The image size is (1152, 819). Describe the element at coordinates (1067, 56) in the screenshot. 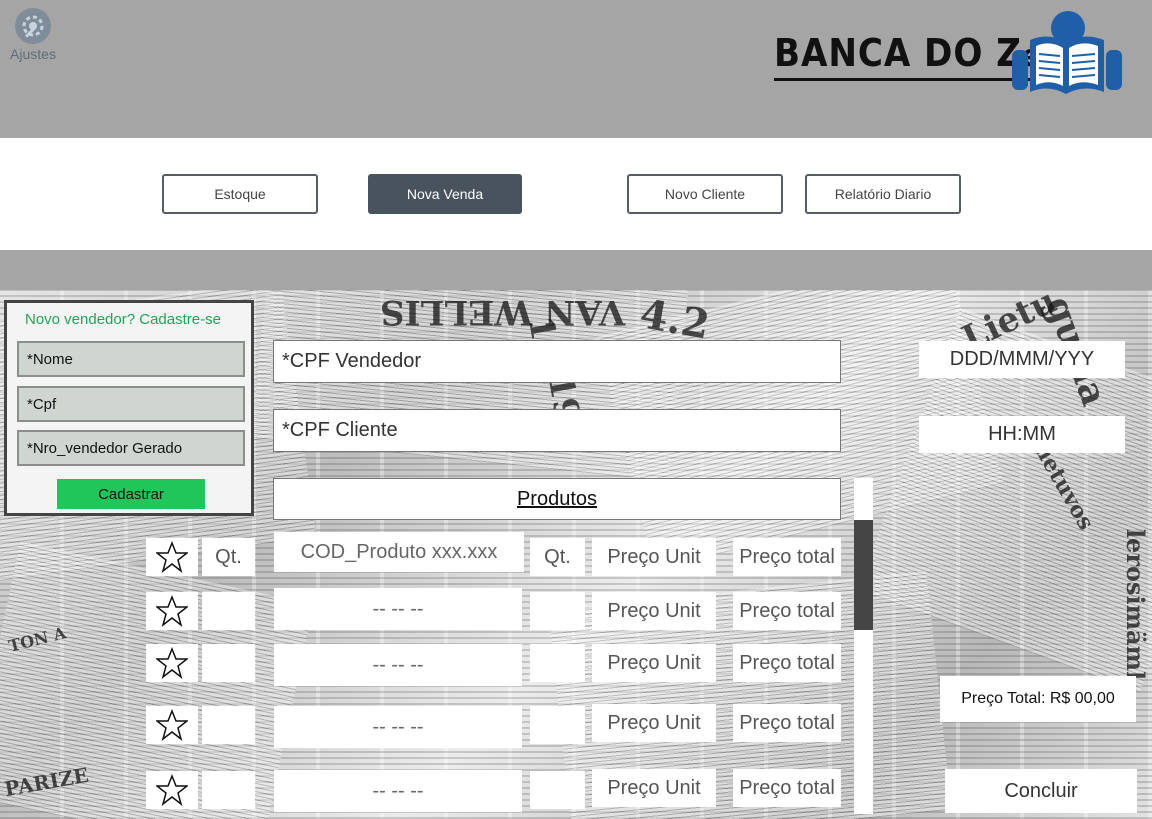

I see `reader-logo-icon` at that location.